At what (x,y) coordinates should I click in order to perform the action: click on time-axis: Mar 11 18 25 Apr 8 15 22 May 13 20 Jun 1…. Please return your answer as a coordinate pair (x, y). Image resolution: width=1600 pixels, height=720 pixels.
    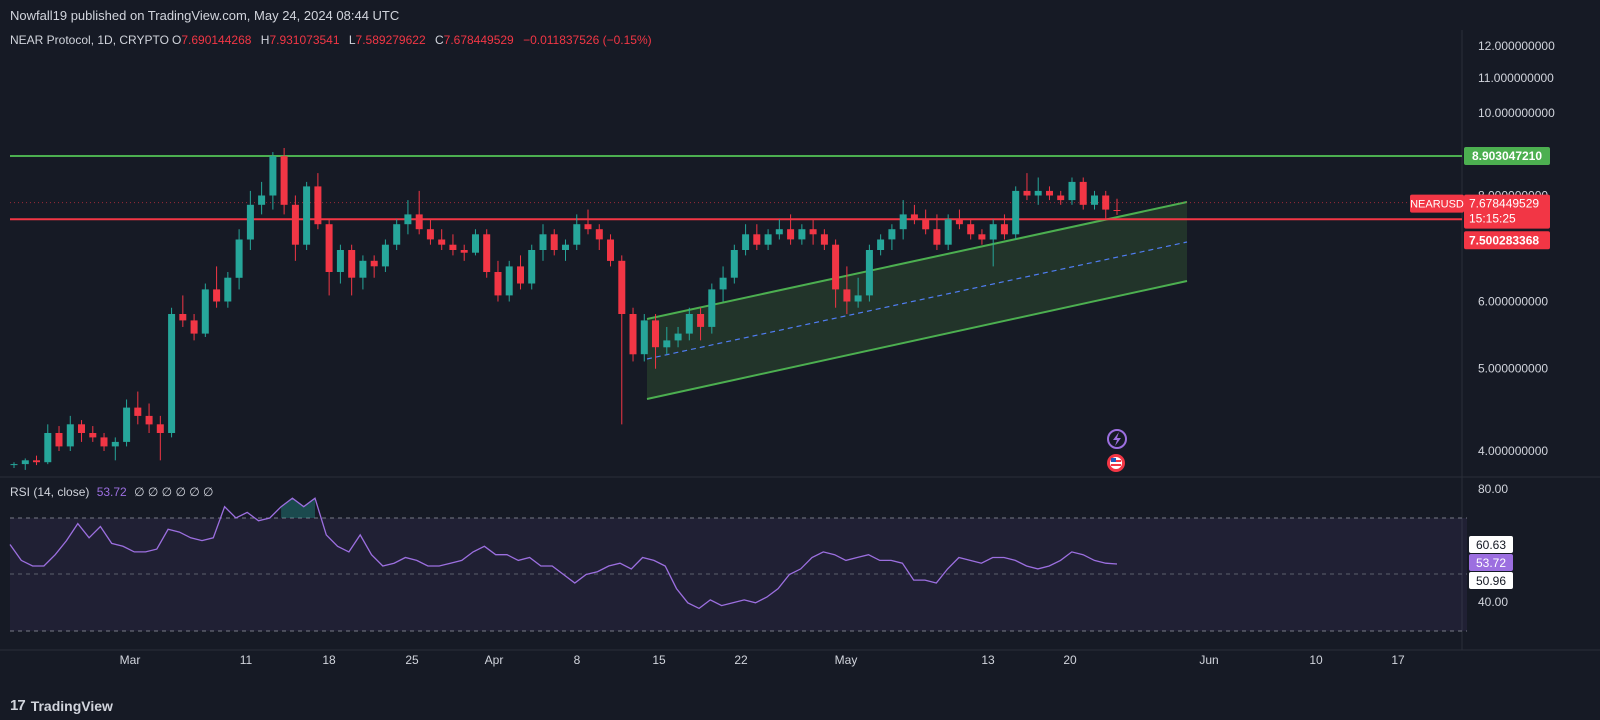
    Looking at the image, I should click on (762, 660).